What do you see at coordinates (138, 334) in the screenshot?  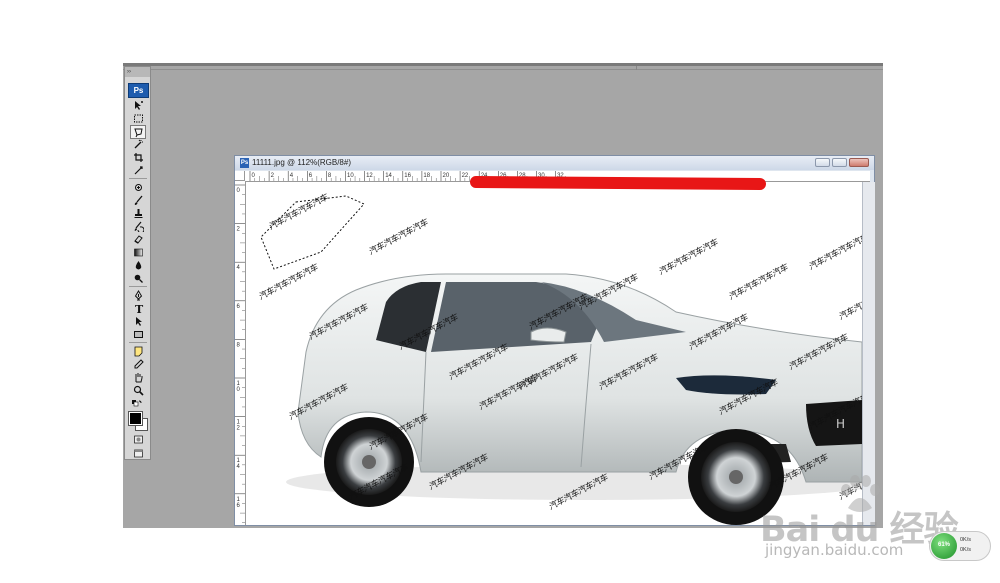 I see `shape-tool-icon` at bounding box center [138, 334].